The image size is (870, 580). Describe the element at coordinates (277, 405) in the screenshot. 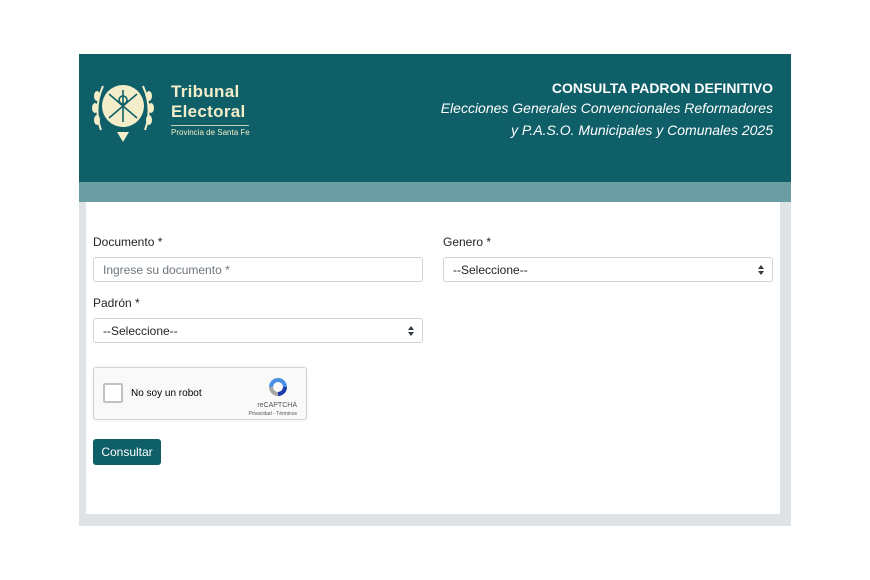

I see `recaptcha-brand: reCAPTCHA` at that location.